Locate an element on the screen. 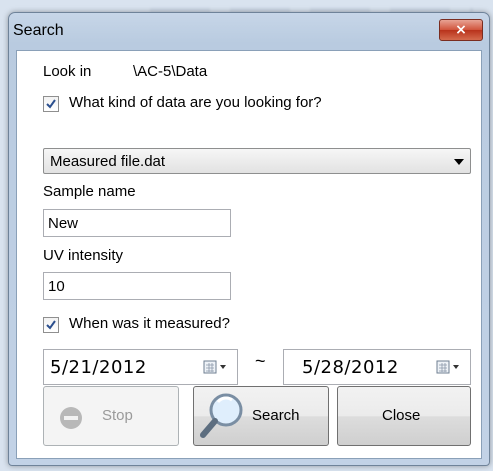  date-to-value: 5/28/2012 is located at coordinates (350, 367).